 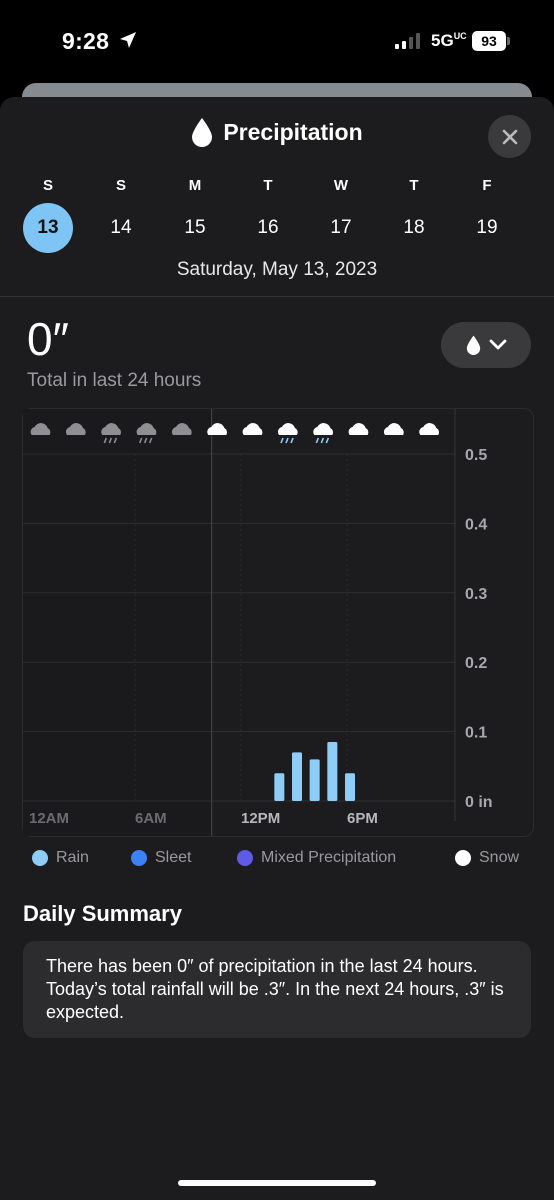 I want to click on day-number: 19, so click(x=487, y=227).